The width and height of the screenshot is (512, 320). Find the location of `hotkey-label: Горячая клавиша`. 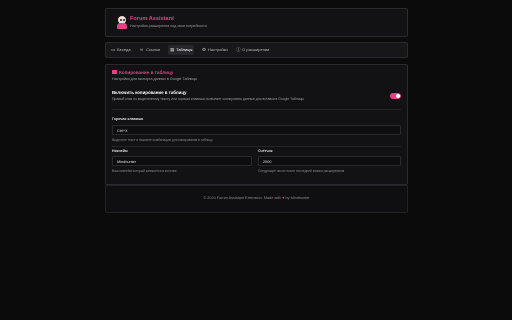

hotkey-label: Горячая клавиша is located at coordinates (128, 119).